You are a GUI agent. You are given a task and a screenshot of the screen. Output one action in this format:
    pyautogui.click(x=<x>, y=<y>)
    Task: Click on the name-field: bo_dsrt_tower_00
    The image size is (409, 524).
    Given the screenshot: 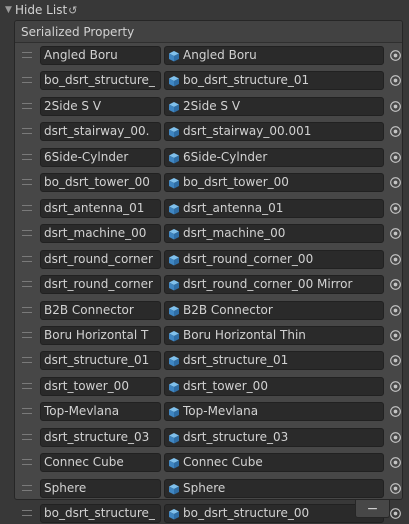 What is the action you would take?
    pyautogui.click(x=100, y=182)
    